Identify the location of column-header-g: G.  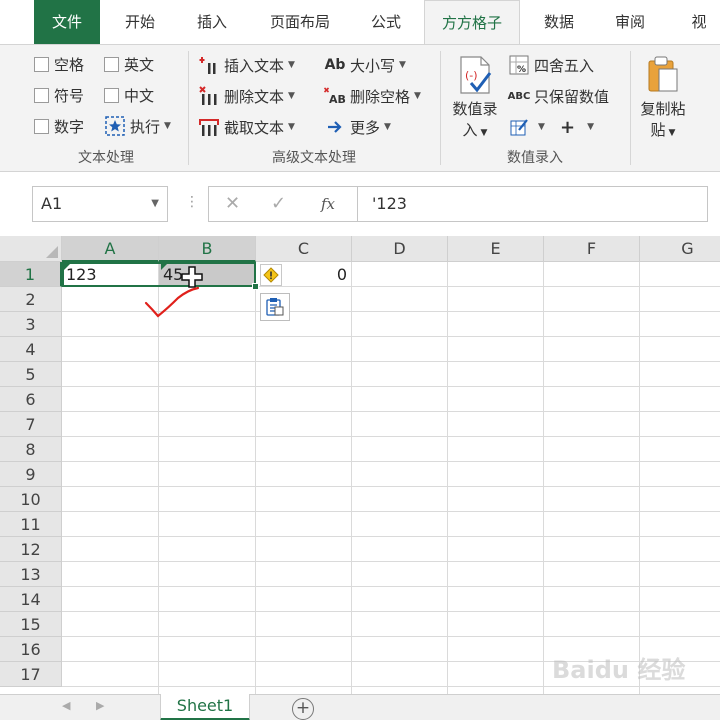
(680, 249).